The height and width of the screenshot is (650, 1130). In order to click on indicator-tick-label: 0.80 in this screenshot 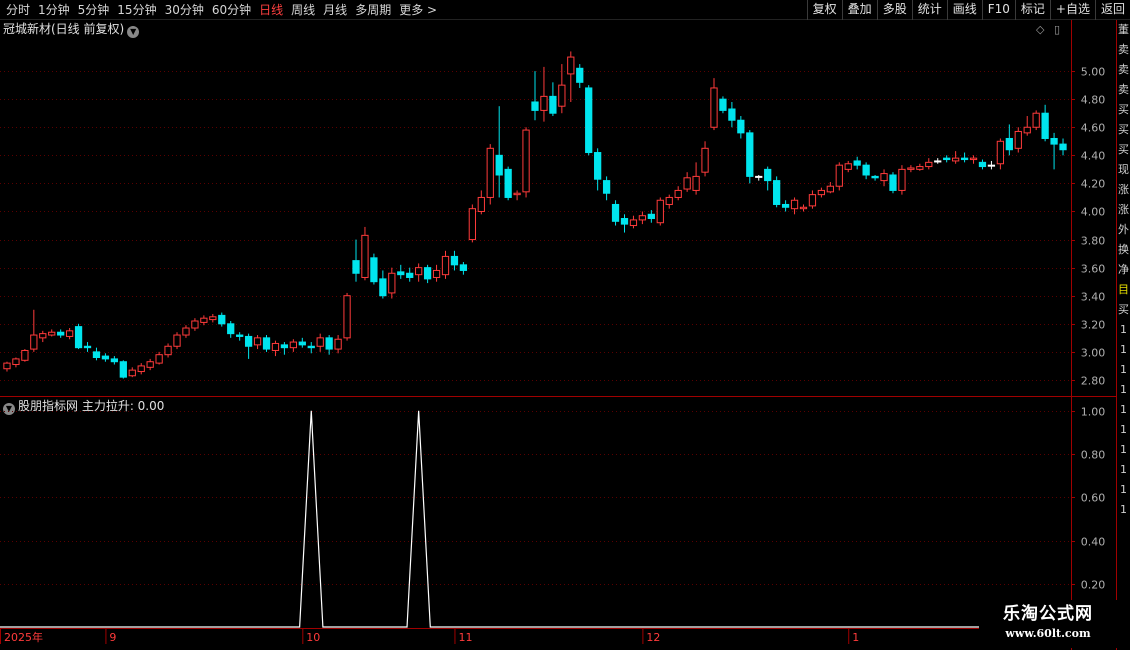, I will do `click(1093, 455)`.